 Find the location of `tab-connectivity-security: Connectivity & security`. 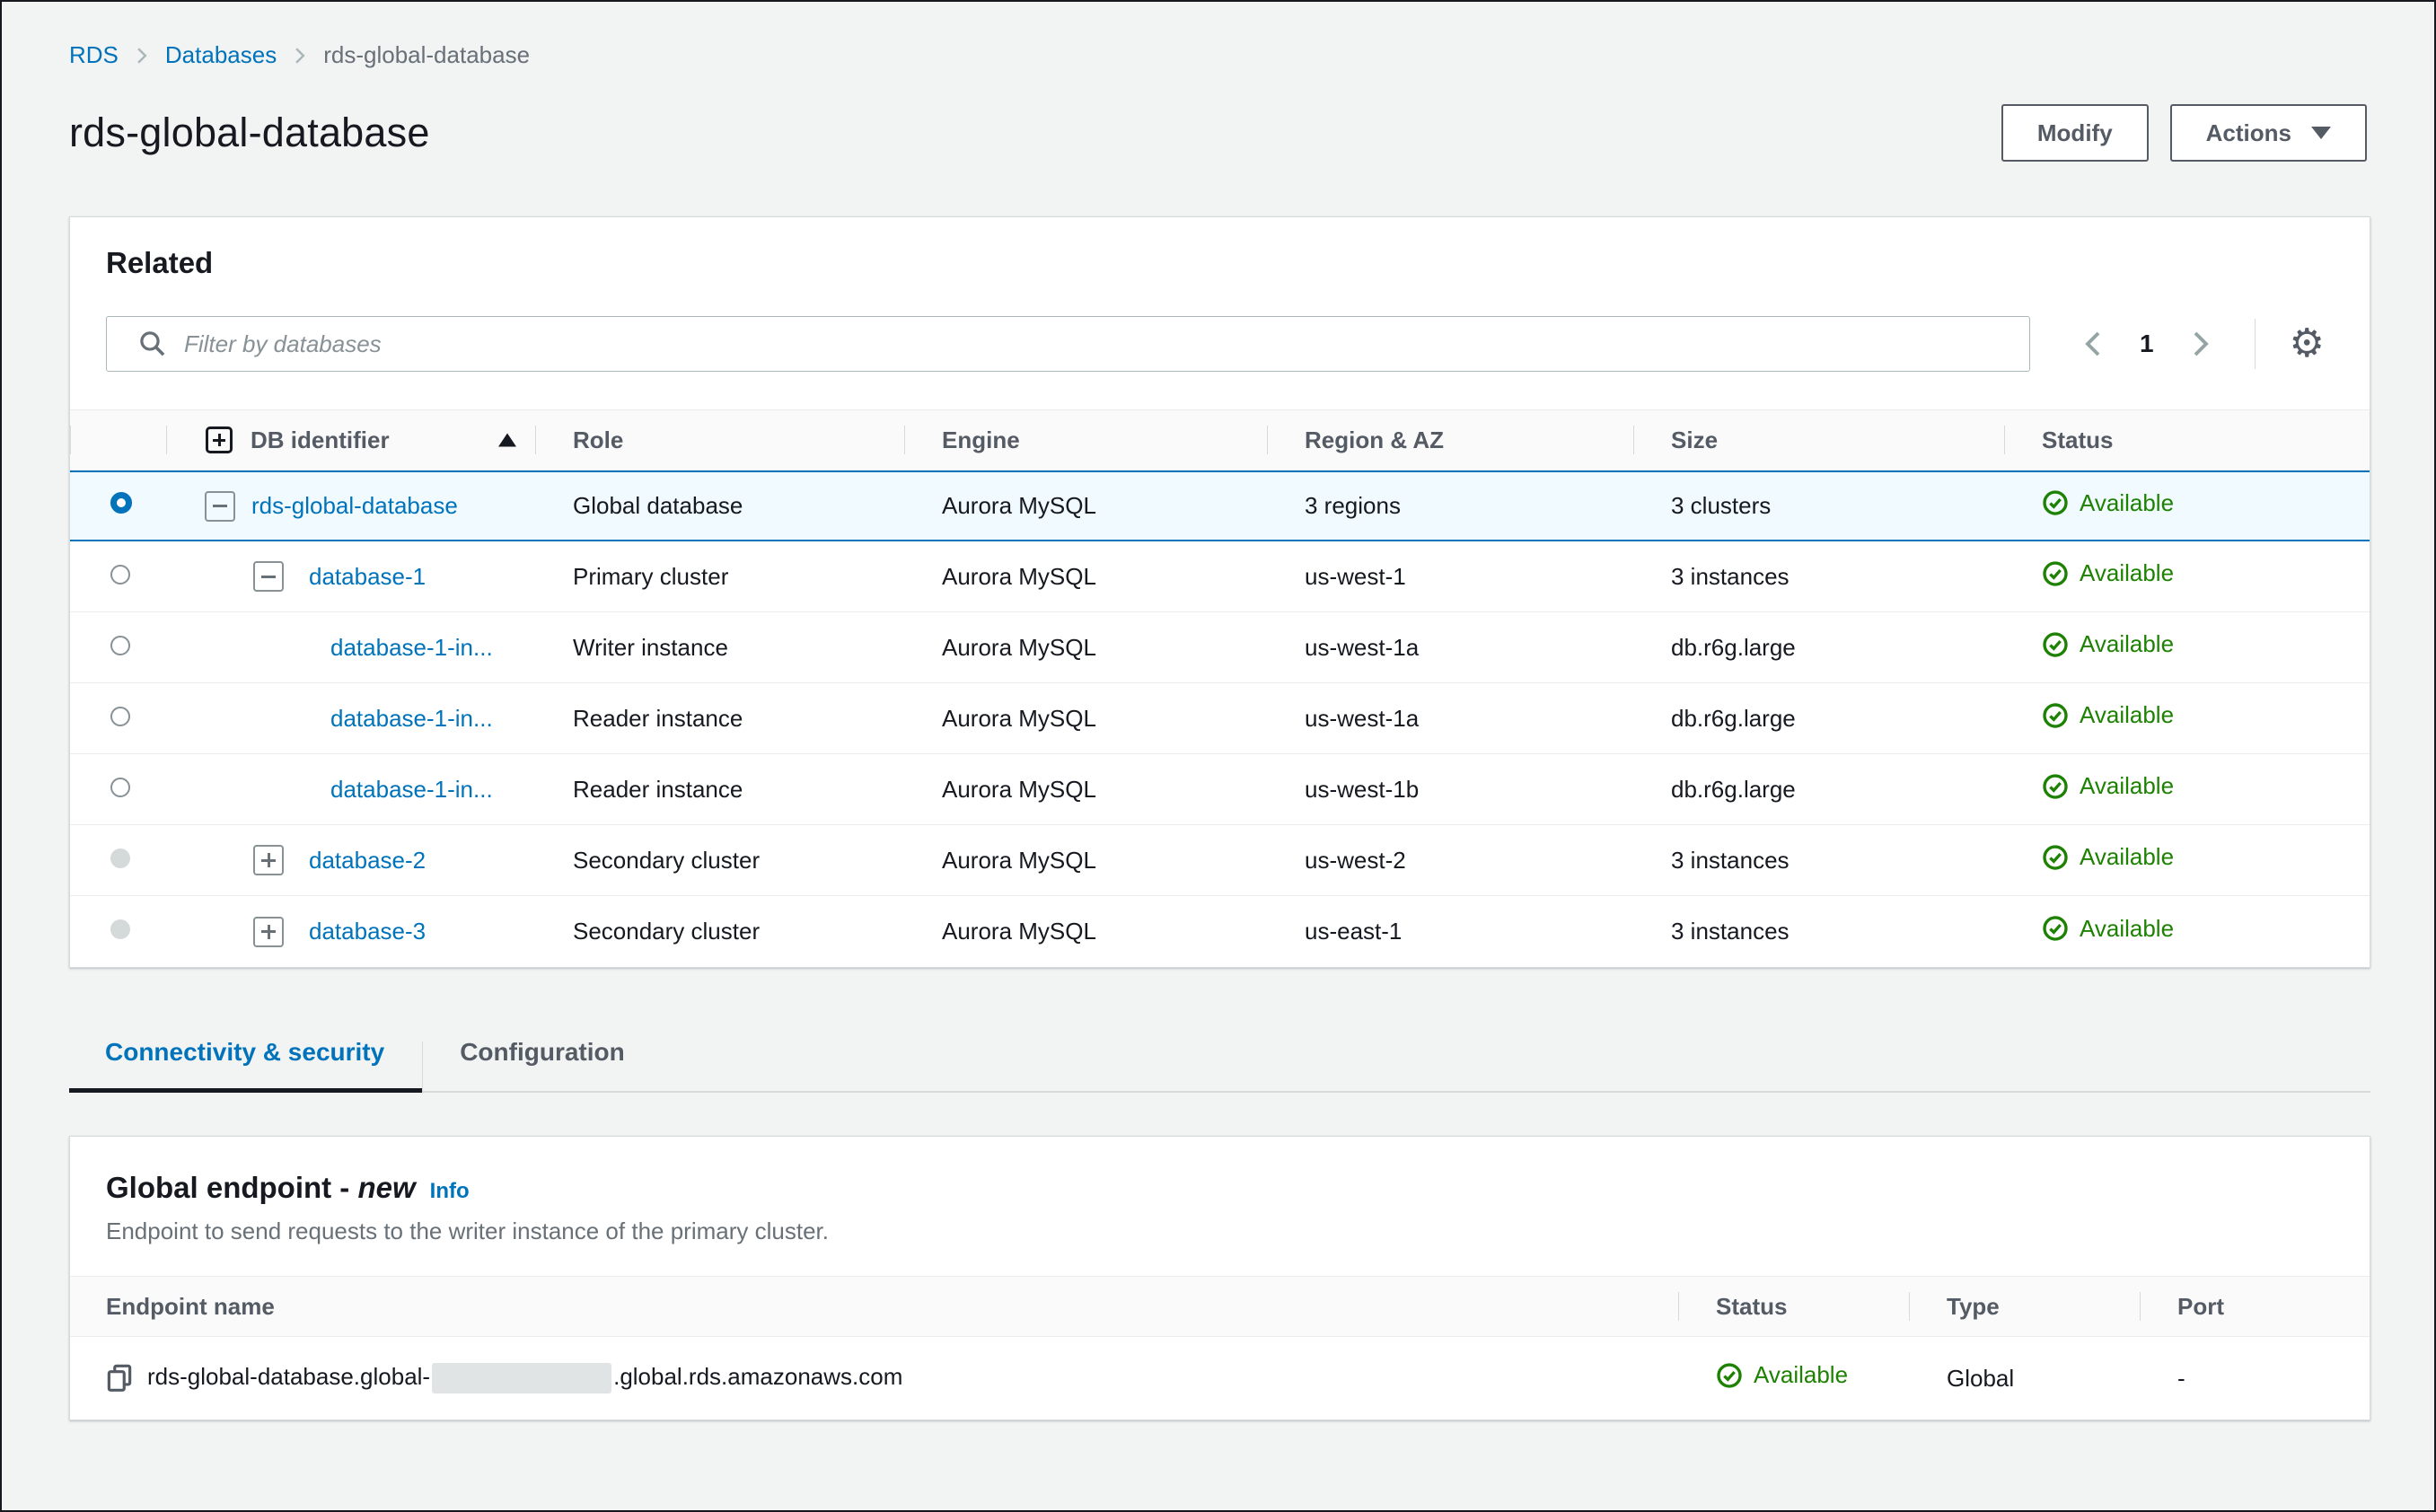

tab-connectivity-security: Connectivity & security is located at coordinates (246, 1065).